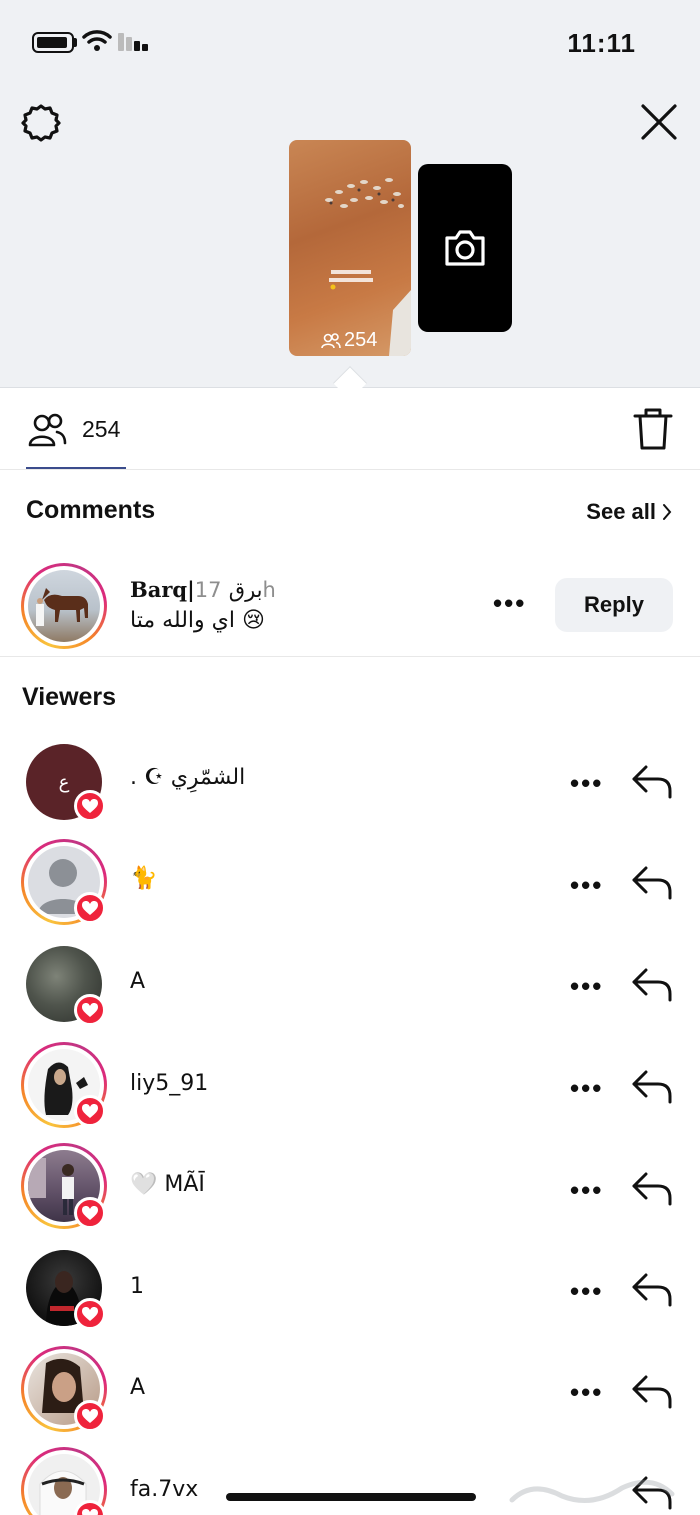 Image resolution: width=700 pixels, height=1515 pixels. Describe the element at coordinates (143, 878) in the screenshot. I see `viewer-name: 🐈` at that location.